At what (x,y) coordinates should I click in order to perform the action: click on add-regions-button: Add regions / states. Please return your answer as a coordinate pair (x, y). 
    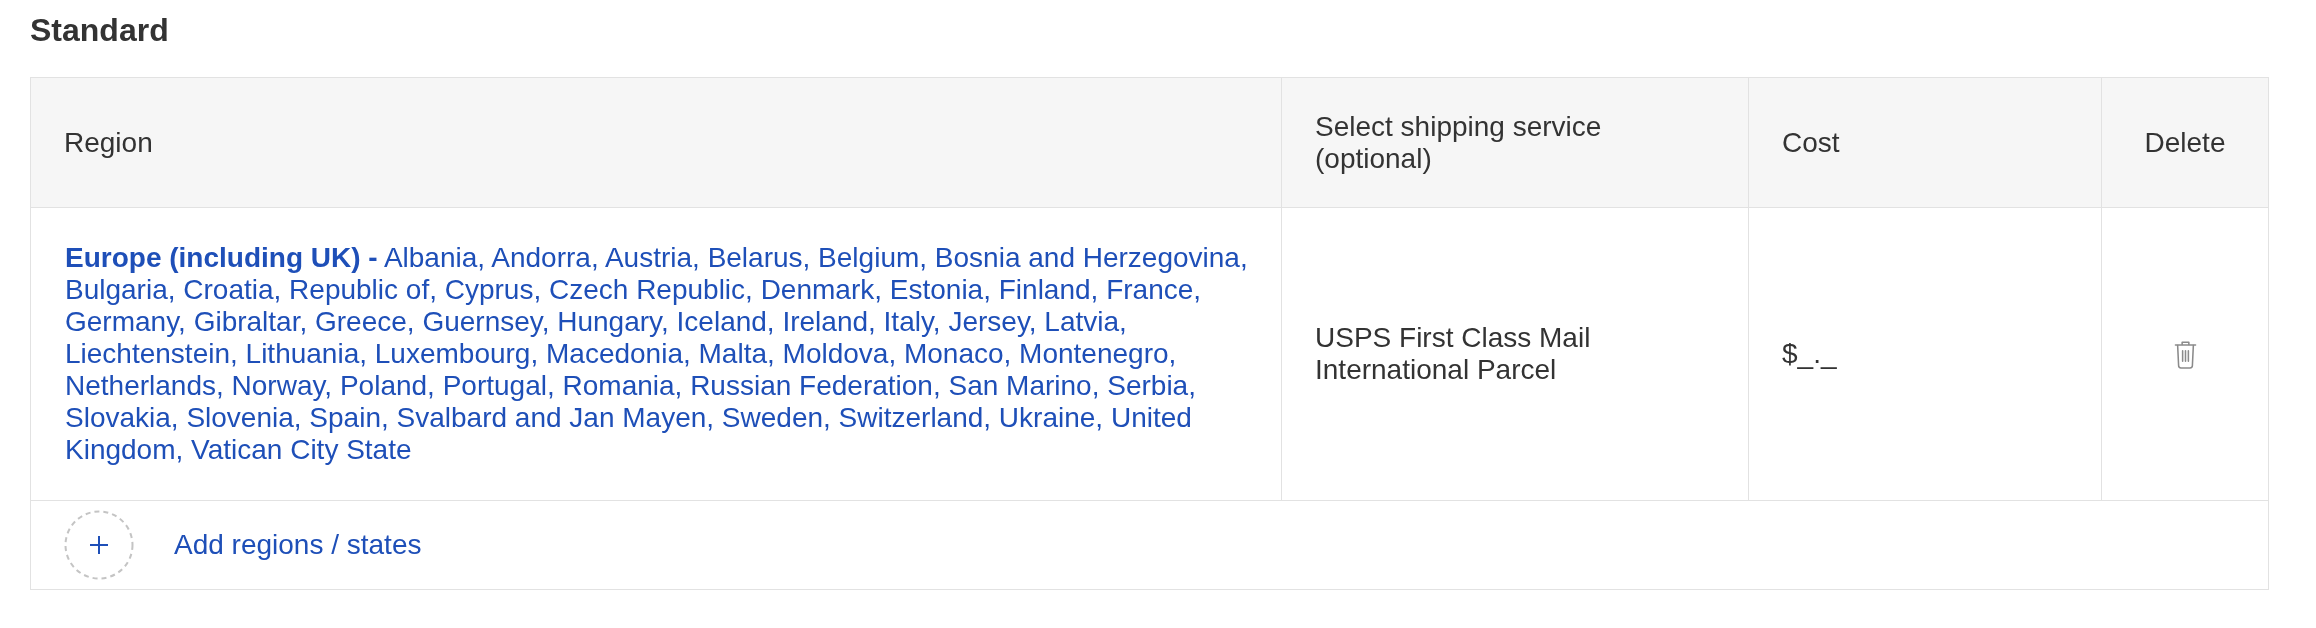
    Looking at the image, I should click on (243, 545).